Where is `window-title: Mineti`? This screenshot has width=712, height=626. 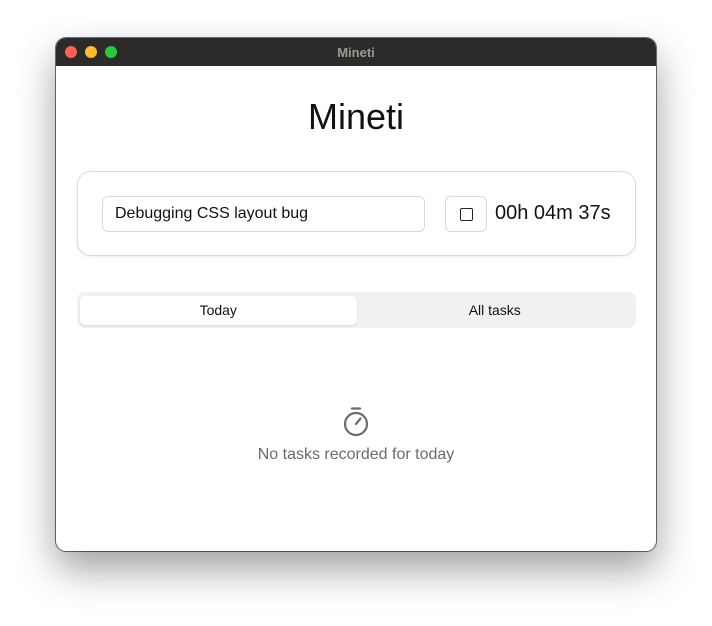 window-title: Mineti is located at coordinates (356, 52).